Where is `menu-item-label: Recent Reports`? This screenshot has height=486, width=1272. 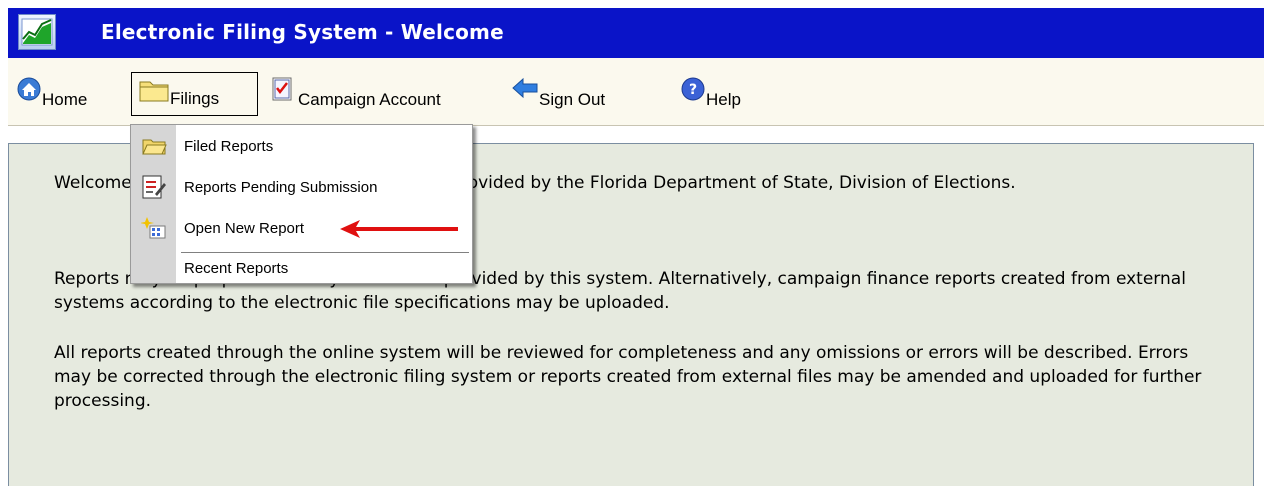 menu-item-label: Recent Reports is located at coordinates (236, 268).